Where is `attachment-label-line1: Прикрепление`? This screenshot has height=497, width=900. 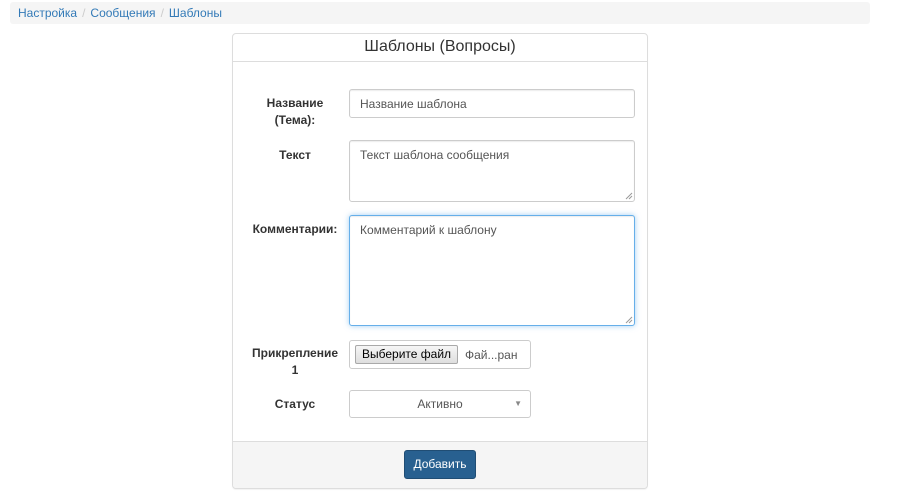
attachment-label-line1: Прикрепление is located at coordinates (295, 353).